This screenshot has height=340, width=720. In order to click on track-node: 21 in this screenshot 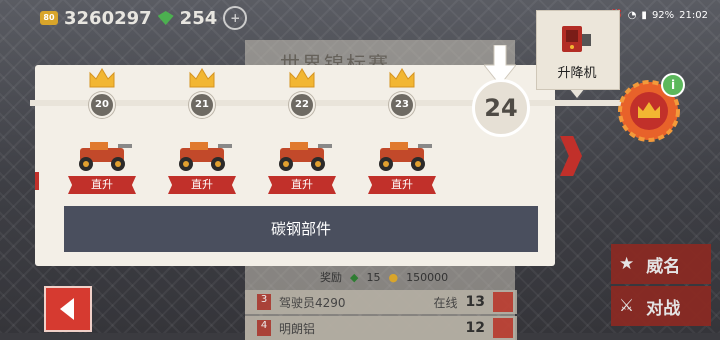, I will do `click(202, 105)`.